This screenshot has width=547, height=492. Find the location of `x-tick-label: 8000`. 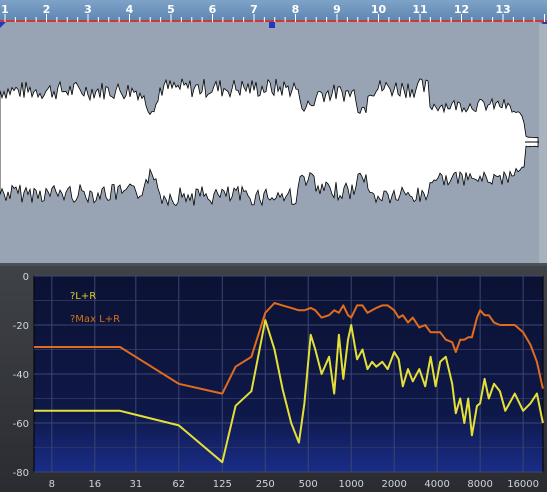

x-tick-label: 8000 is located at coordinates (479, 484).